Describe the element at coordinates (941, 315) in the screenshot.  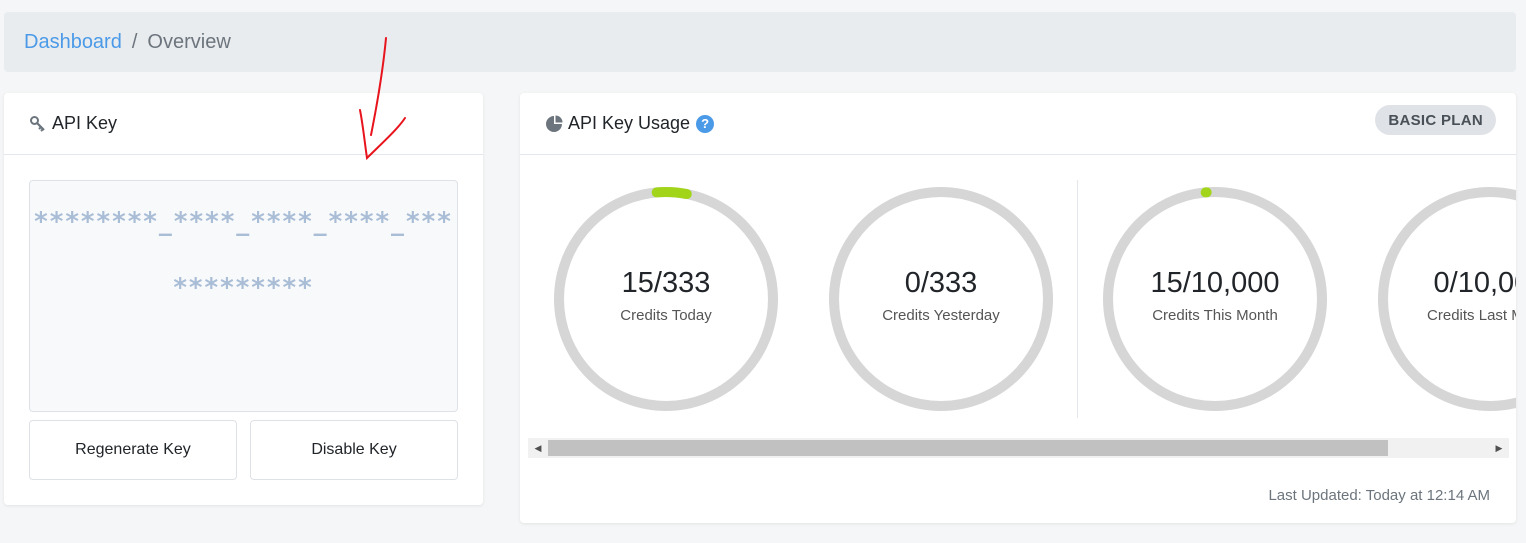
I see `gauge-label: Credits Yesterday` at that location.